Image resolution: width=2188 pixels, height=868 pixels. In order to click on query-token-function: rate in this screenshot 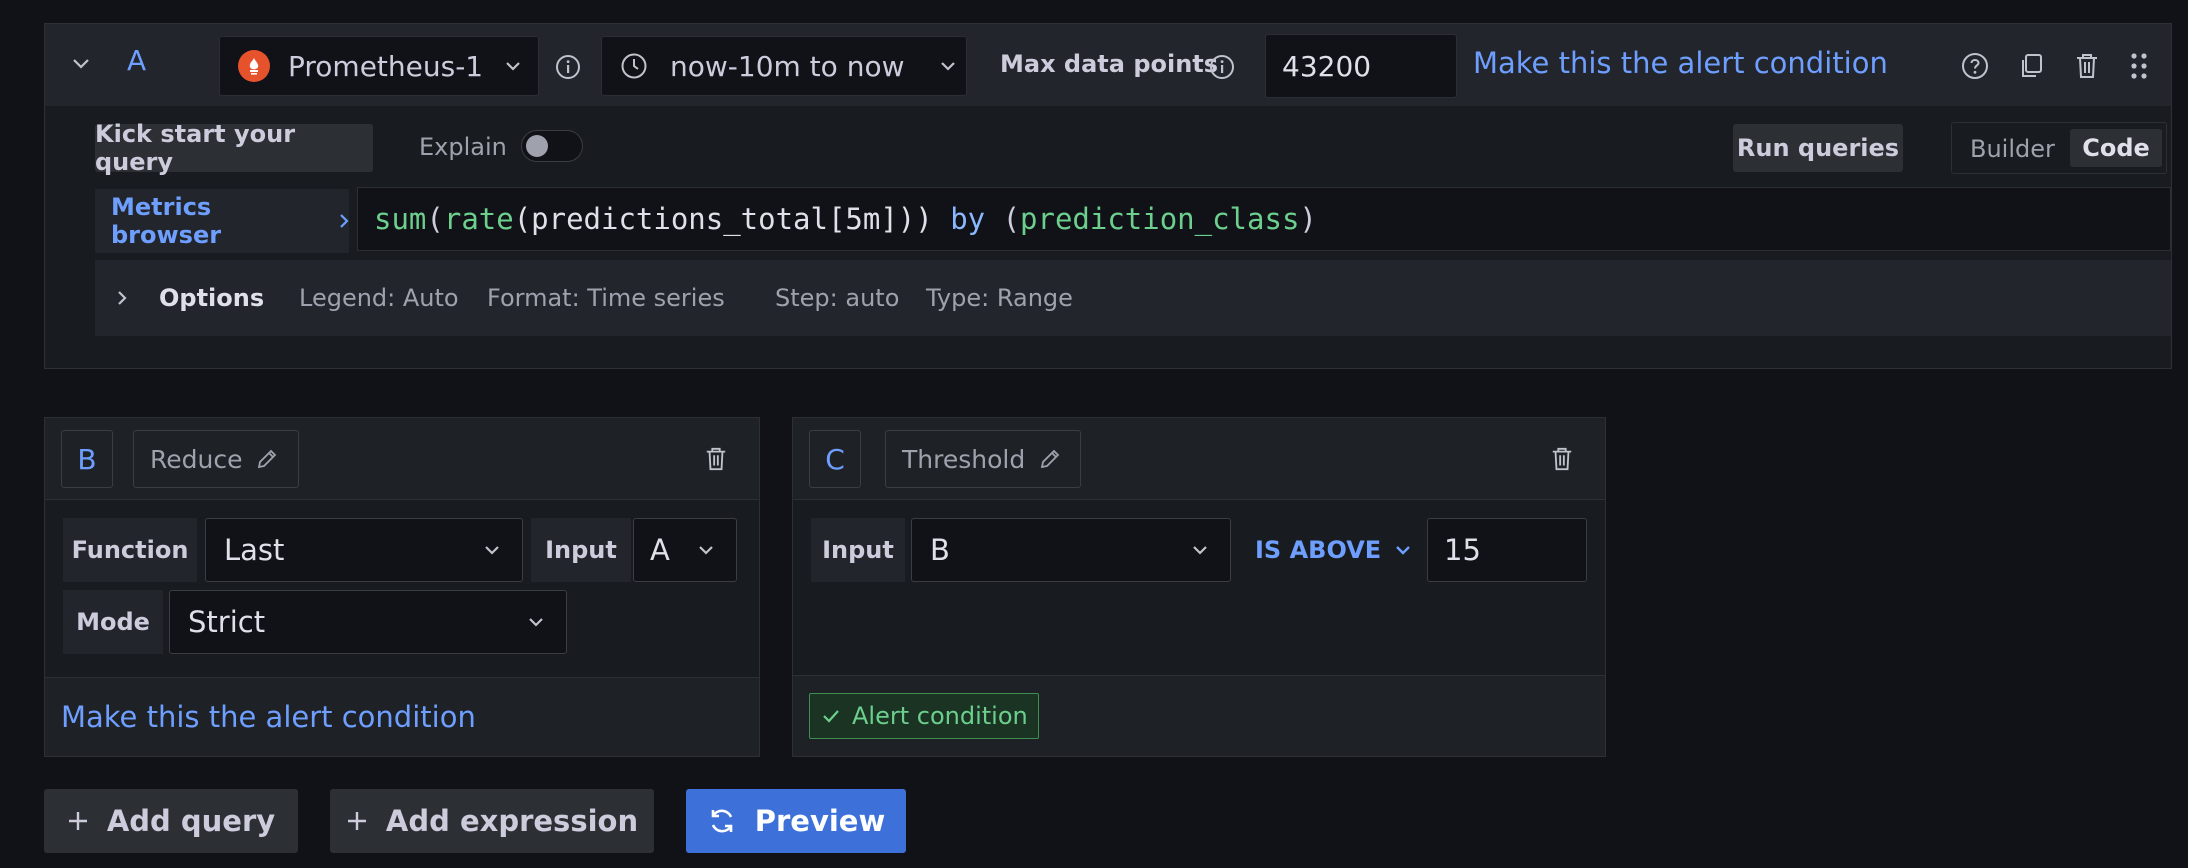, I will do `click(478, 219)`.